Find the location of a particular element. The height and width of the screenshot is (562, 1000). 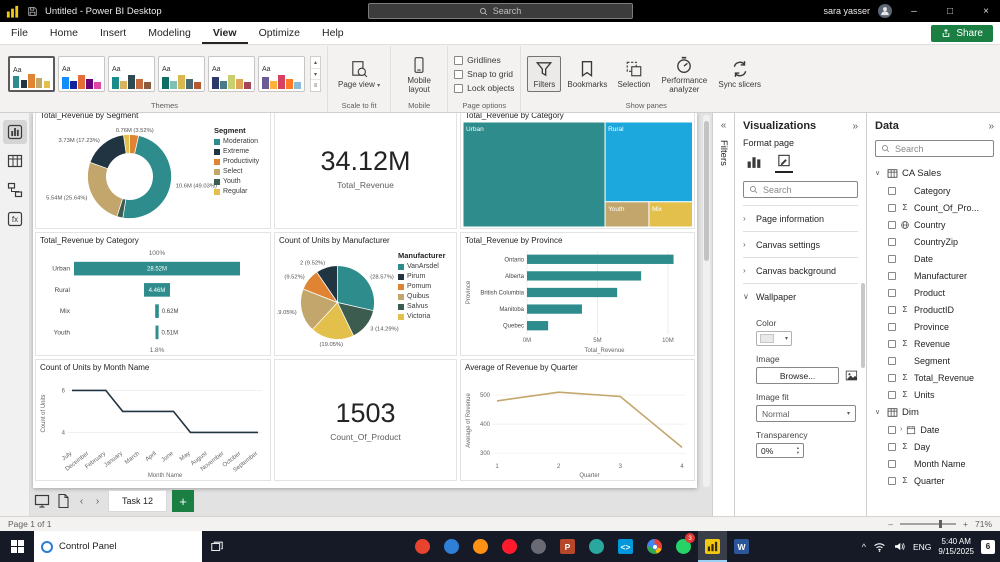

close-button: × is located at coordinates (986, 11).